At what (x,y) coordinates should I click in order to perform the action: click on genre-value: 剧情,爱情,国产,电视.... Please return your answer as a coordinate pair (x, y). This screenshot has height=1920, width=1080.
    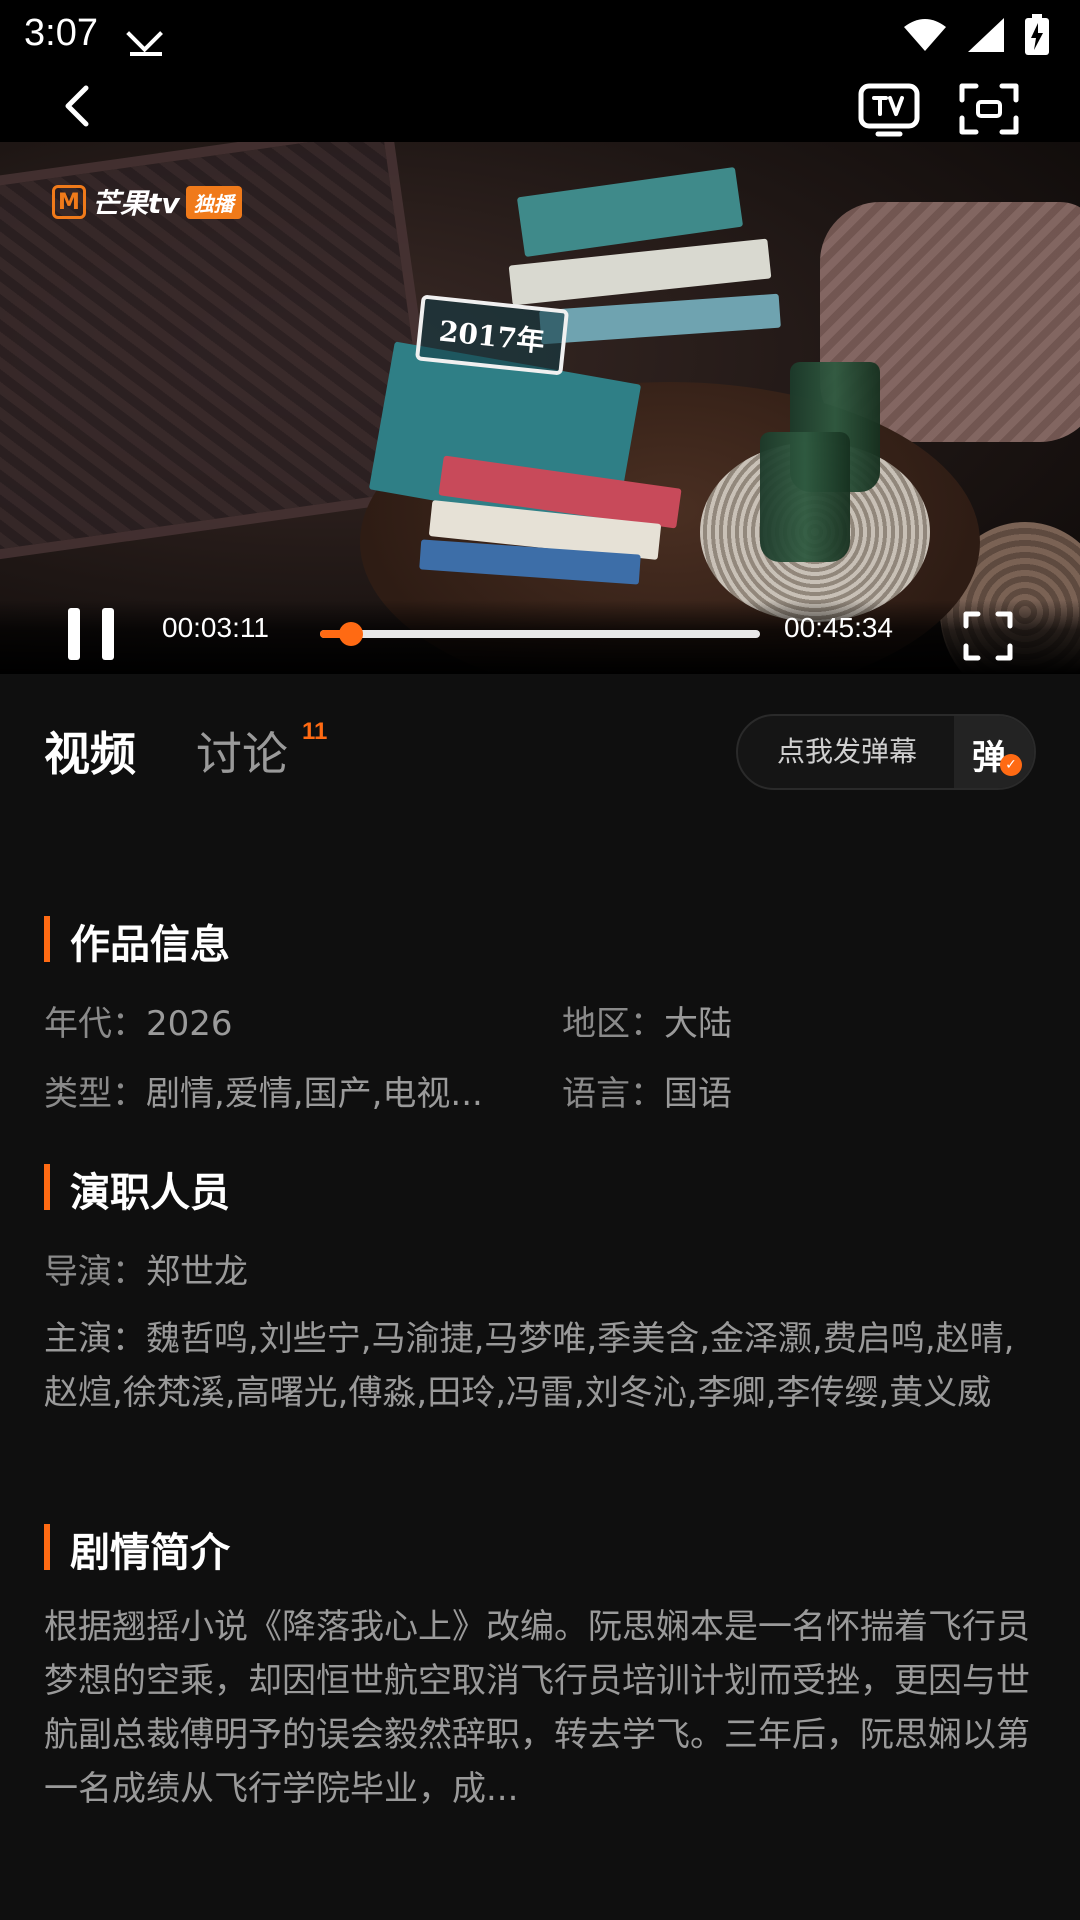
    Looking at the image, I should click on (314, 1094).